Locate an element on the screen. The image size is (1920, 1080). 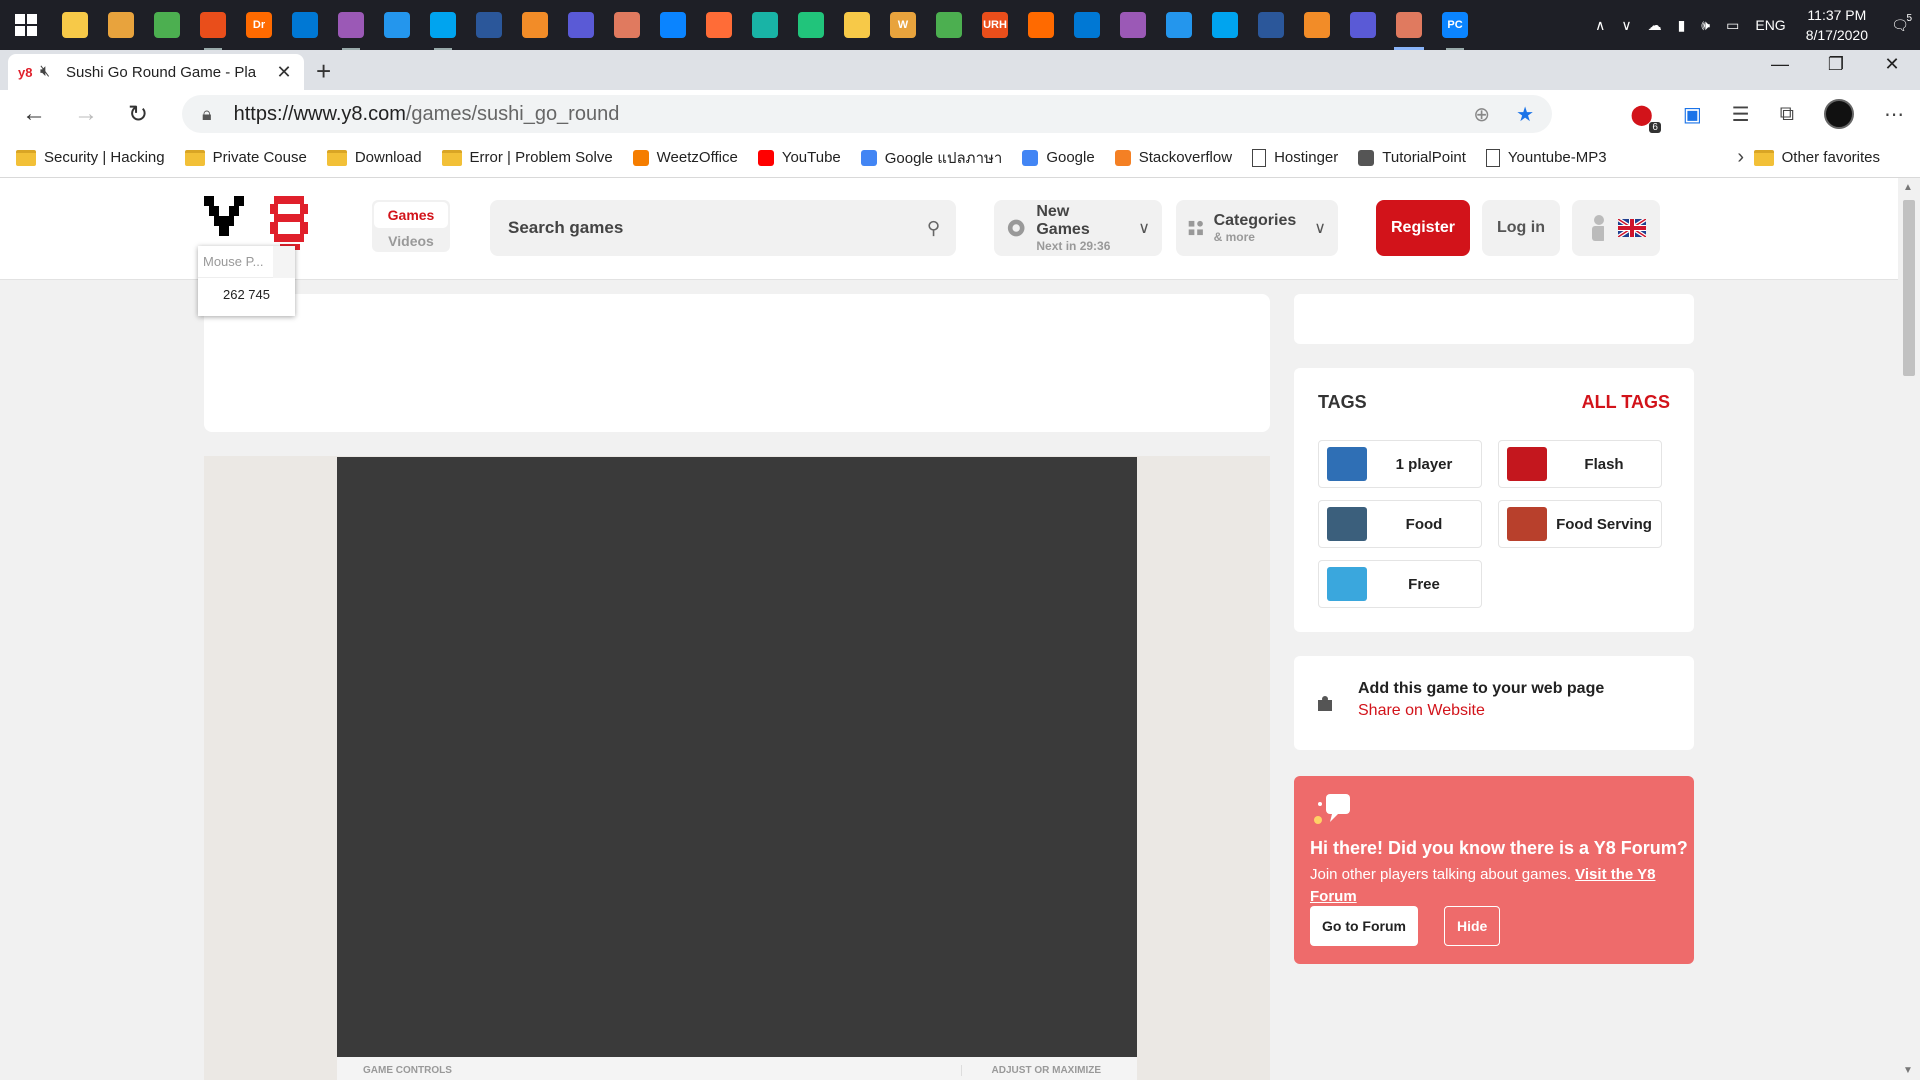
login-button: Log in is located at coordinates (1521, 228).